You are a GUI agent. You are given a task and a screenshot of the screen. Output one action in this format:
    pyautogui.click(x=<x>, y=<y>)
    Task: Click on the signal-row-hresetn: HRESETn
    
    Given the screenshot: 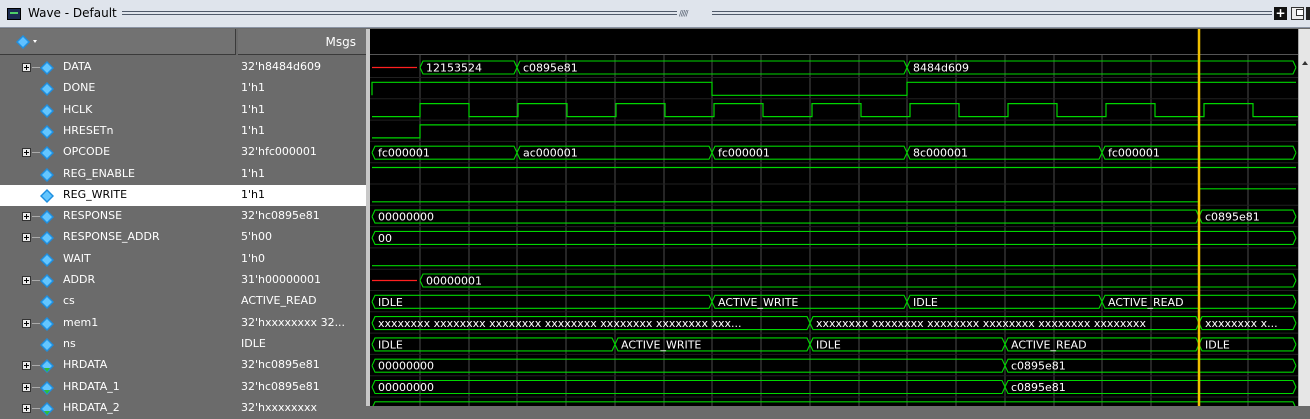 What is the action you would take?
    pyautogui.click(x=119, y=131)
    